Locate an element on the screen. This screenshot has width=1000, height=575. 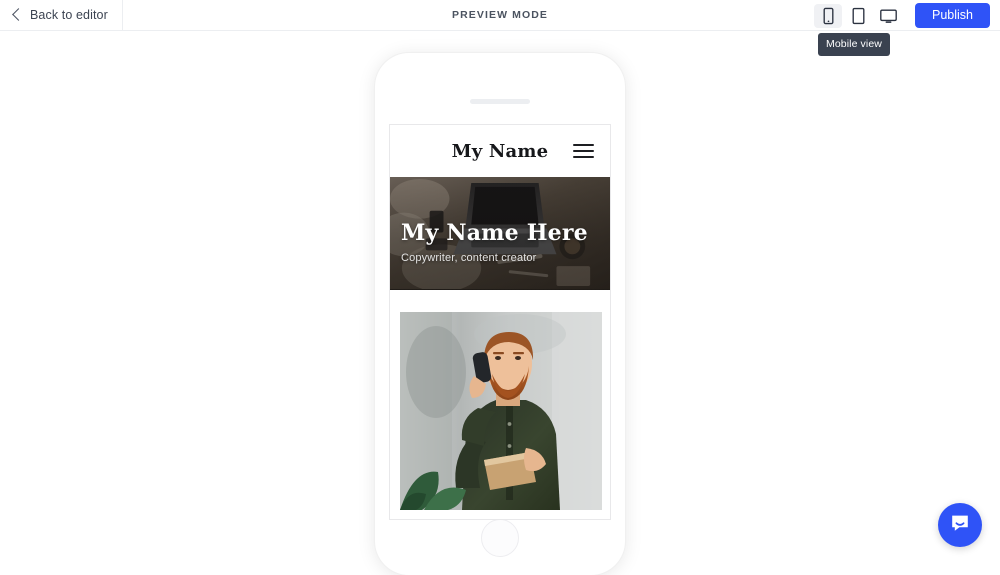
publish-button: Publish is located at coordinates (952, 16).